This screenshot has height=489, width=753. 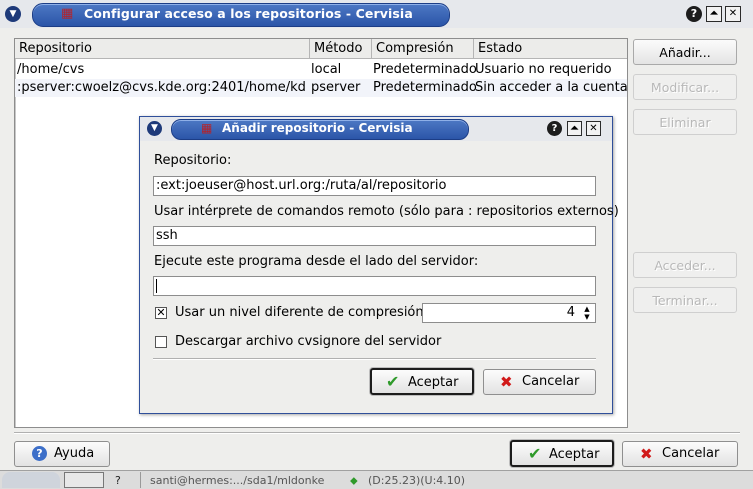 What do you see at coordinates (51, 69) in the screenshot?
I see `cell-repositorio: /home/cvs` at bounding box center [51, 69].